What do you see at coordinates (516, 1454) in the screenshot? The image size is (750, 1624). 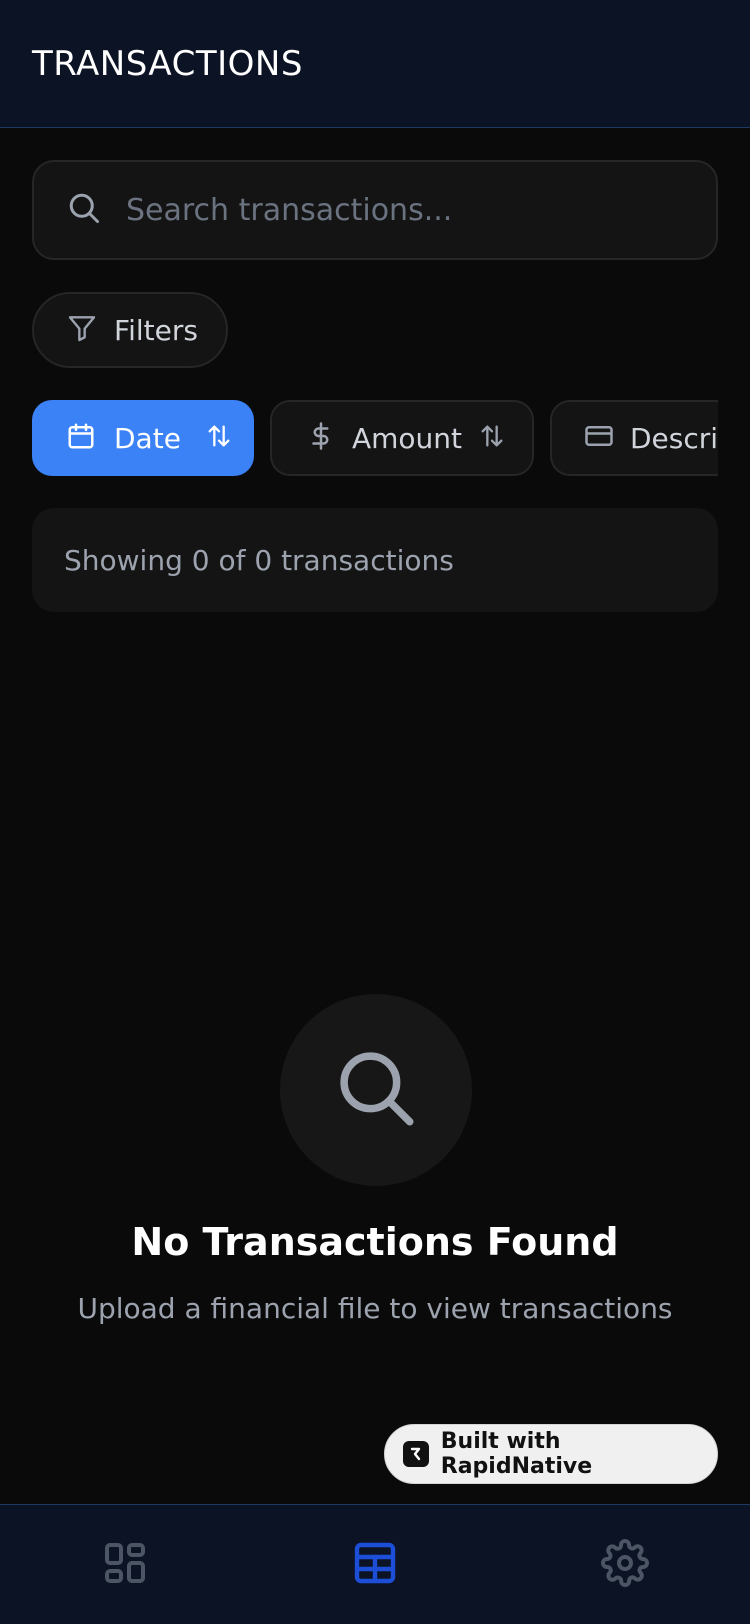 I see `built-with-label: Built with RapidNative` at bounding box center [516, 1454].